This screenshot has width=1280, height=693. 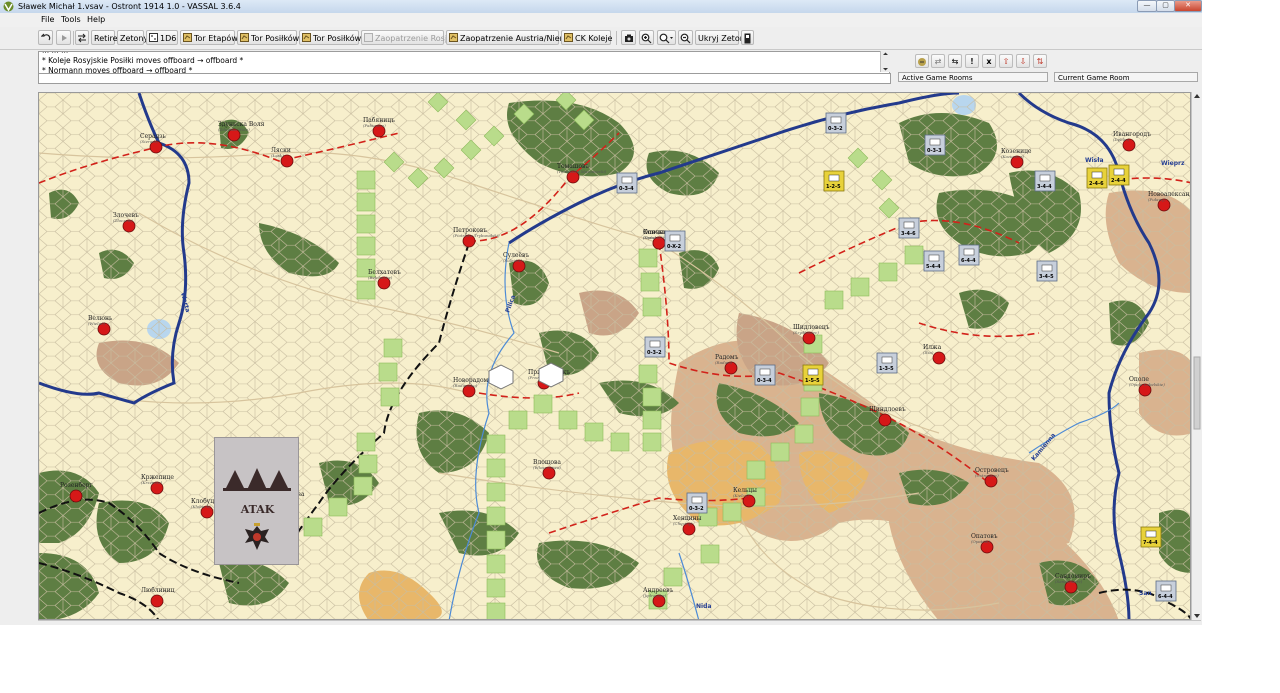 I want to click on ukryj-zetony-button: Ukryj Zetony, so click(x=722, y=37).